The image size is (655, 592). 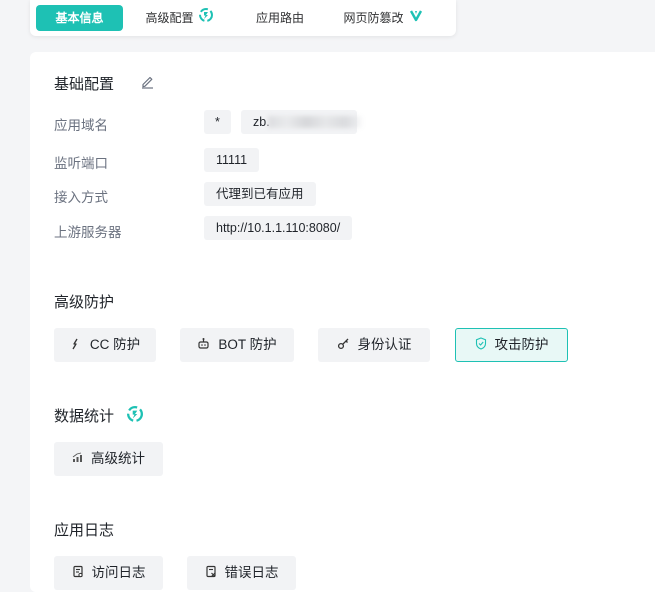 I want to click on tab-label: 高级配置, so click(x=169, y=18).